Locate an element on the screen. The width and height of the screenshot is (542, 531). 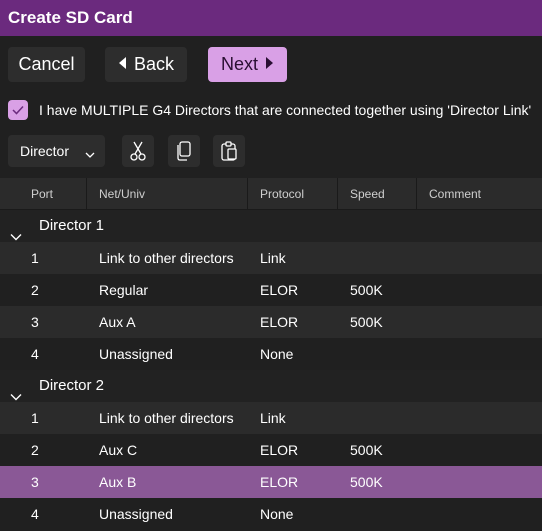
net-univ-cell: Regular is located at coordinates (124, 290).